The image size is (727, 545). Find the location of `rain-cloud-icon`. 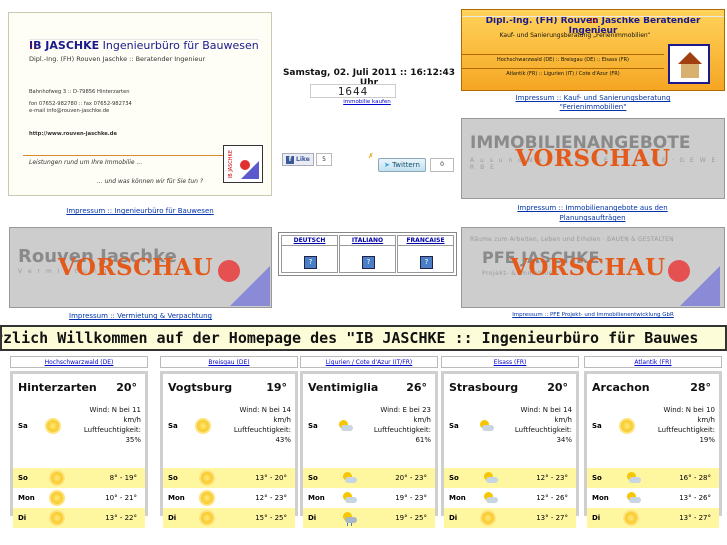

rain-cloud-icon is located at coordinates (349, 519).